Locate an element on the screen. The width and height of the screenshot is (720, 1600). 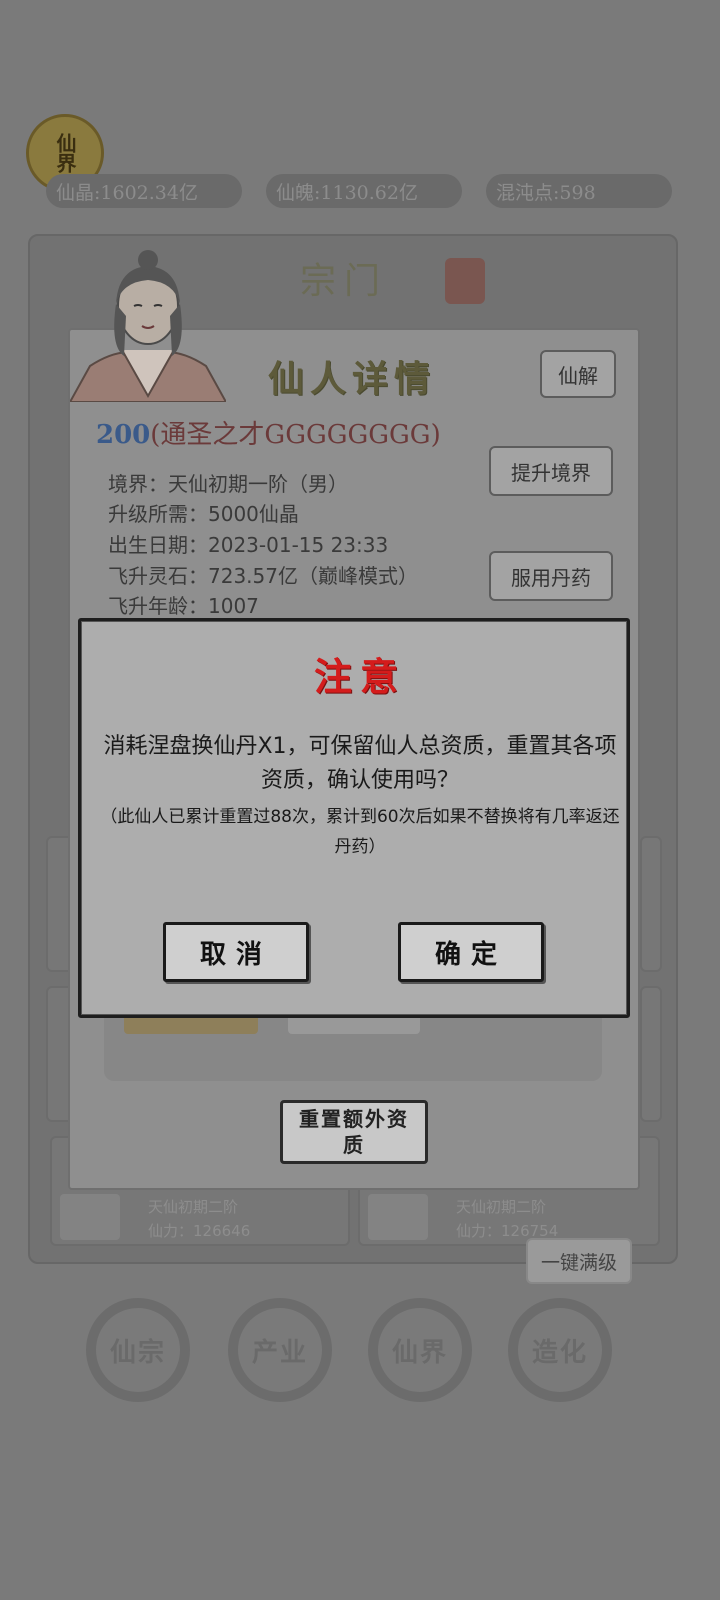
cancel-button: 取消 is located at coordinates (236, 952).